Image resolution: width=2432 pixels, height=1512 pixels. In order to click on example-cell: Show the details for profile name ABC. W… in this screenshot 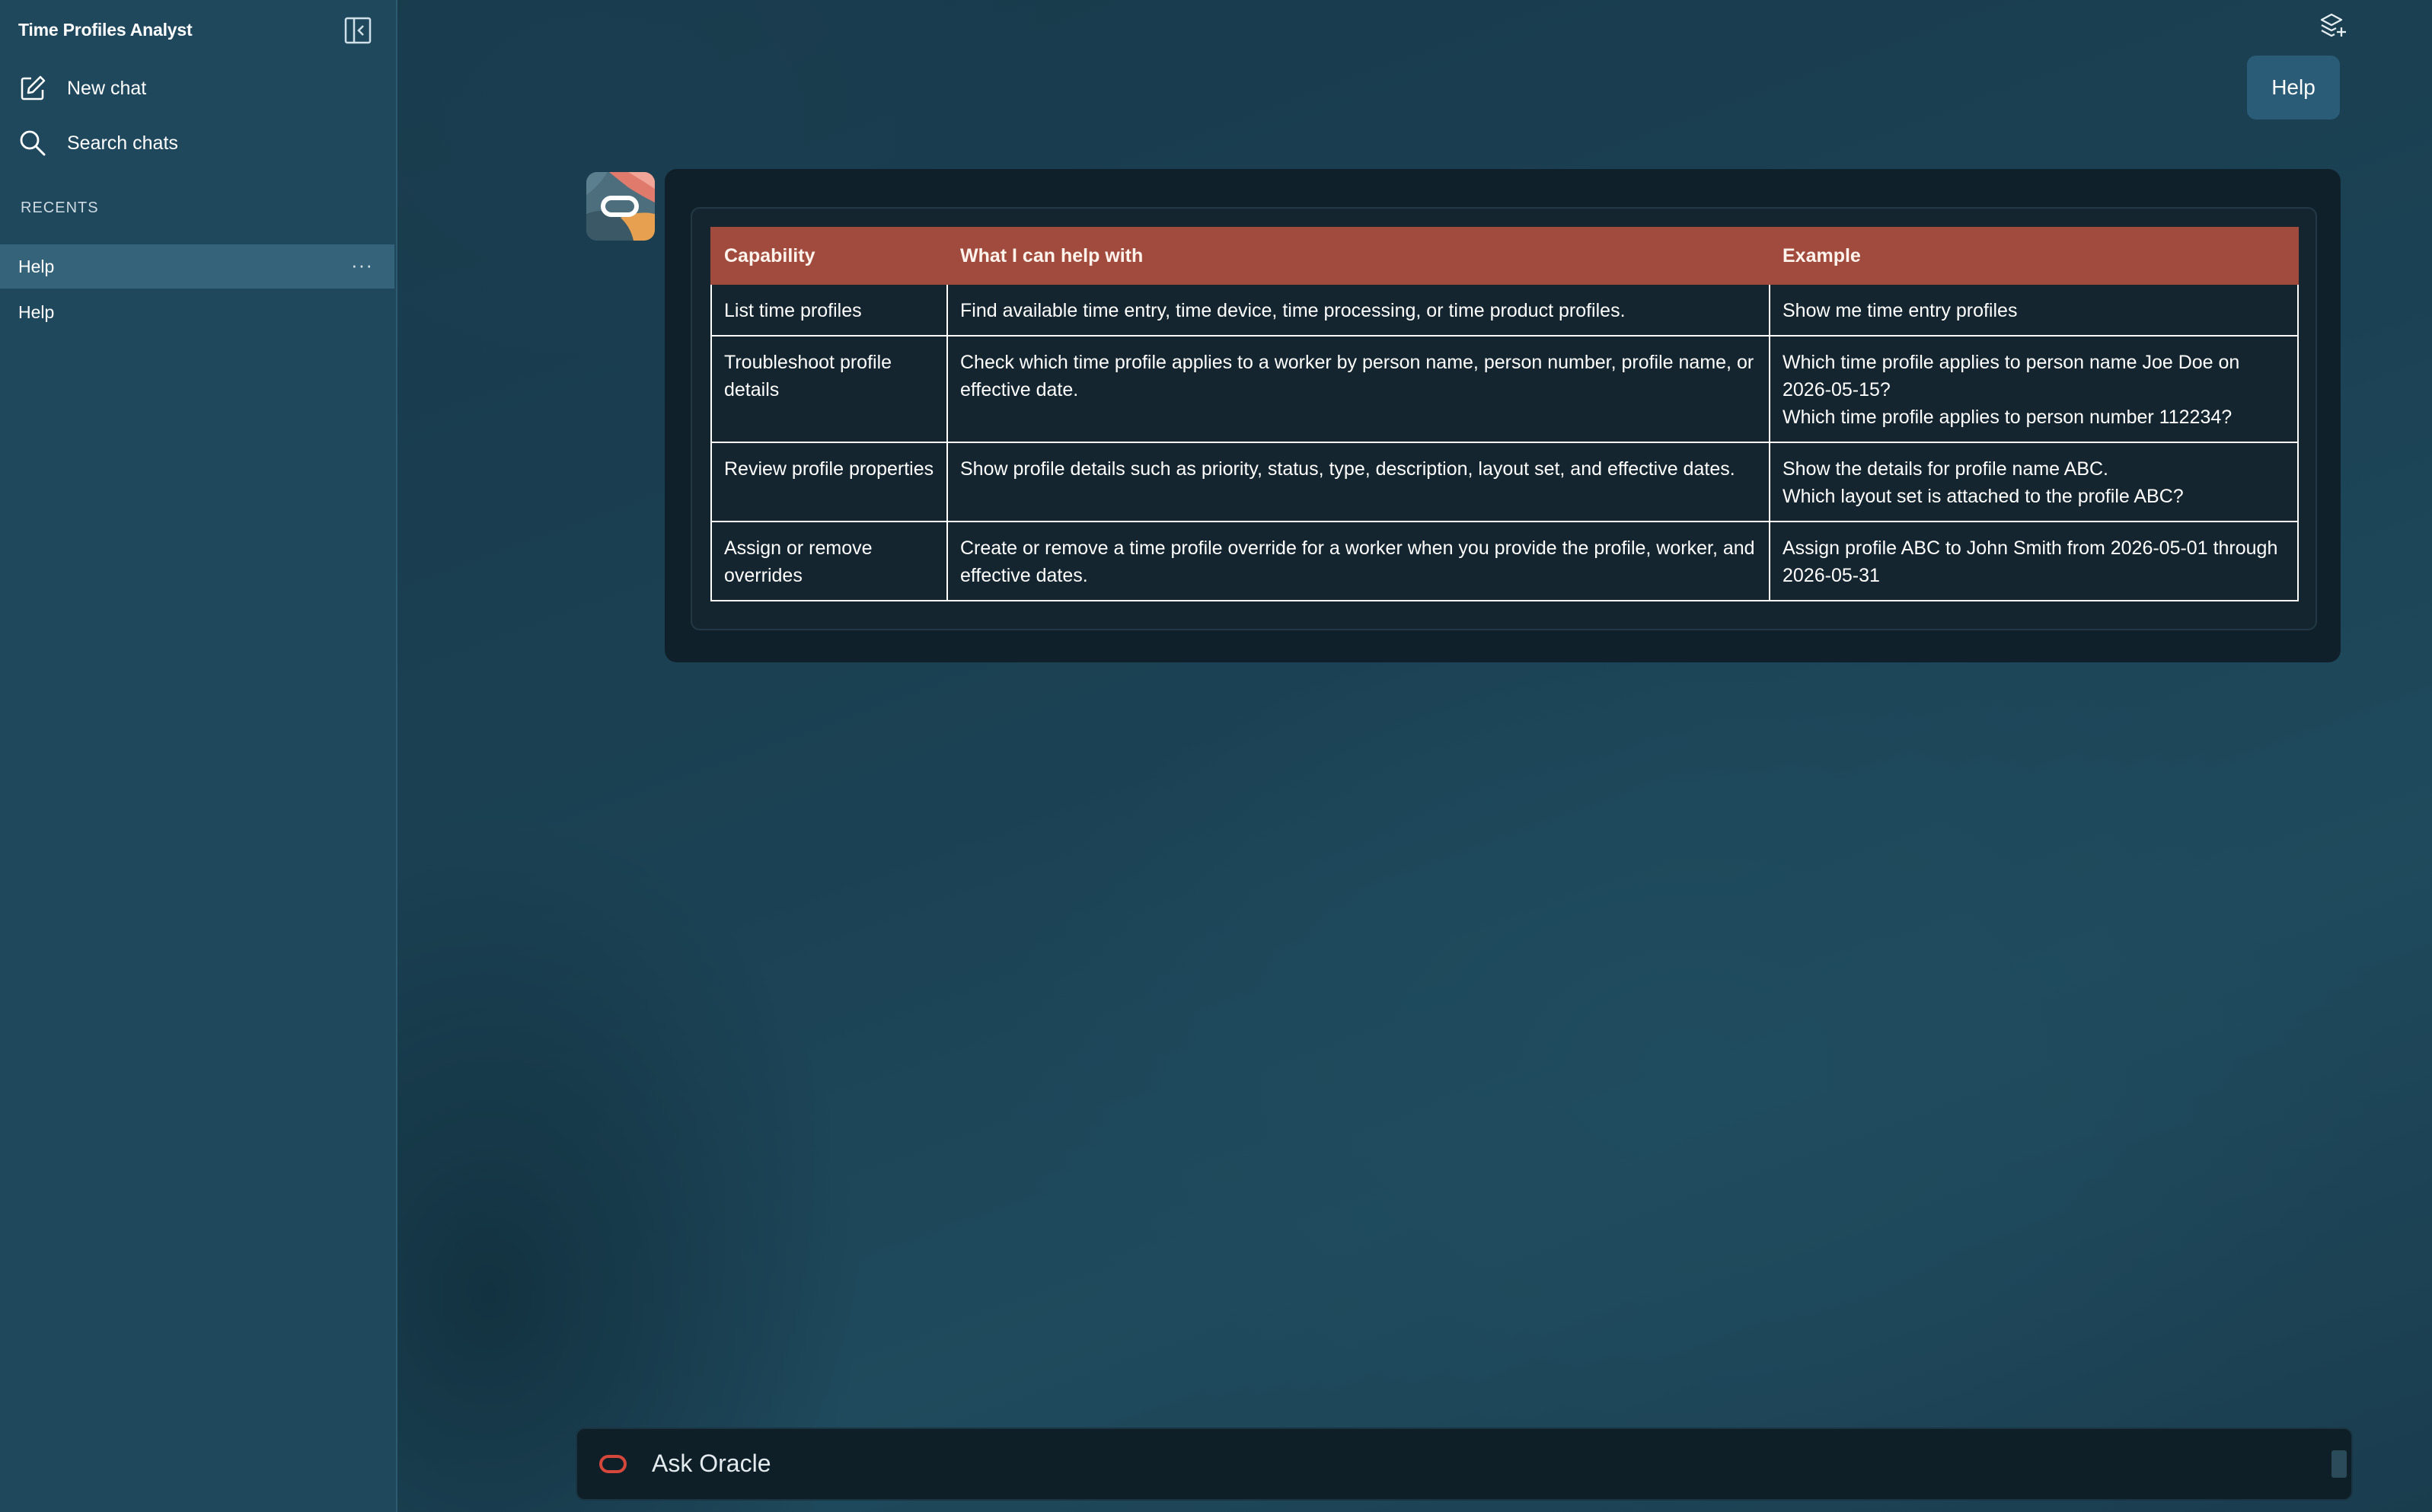, I will do `click(2034, 482)`.